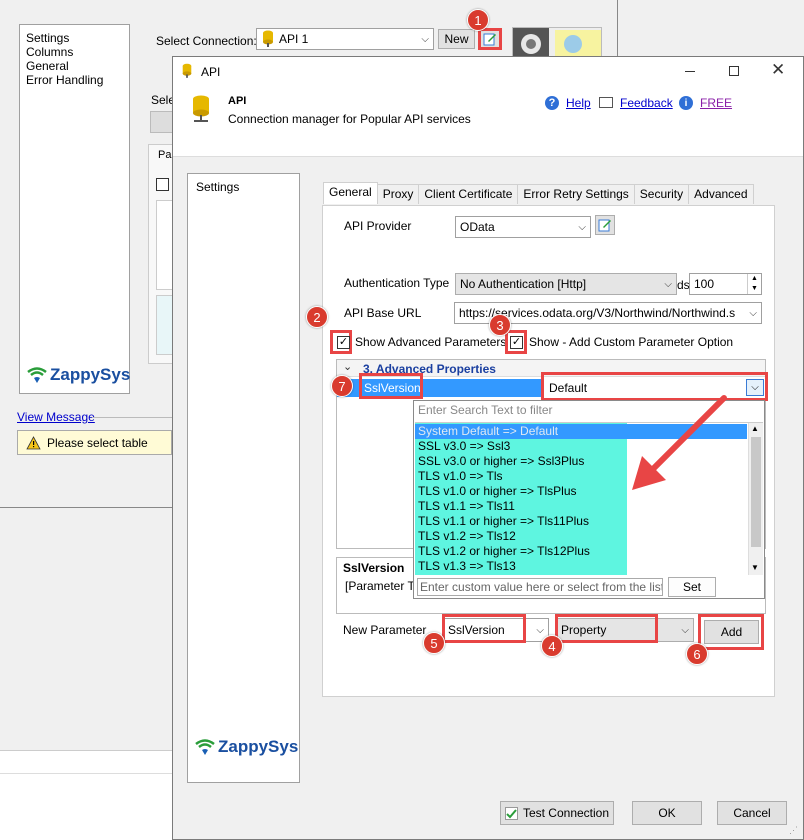 Image resolution: width=804 pixels, height=840 pixels. Describe the element at coordinates (201, 110) in the screenshot. I see `api-logo-icon` at that location.